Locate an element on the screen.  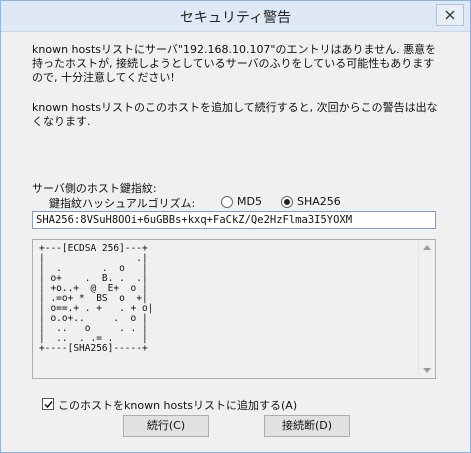
title-bar: セキュリティ警告 is located at coordinates (235, 16).